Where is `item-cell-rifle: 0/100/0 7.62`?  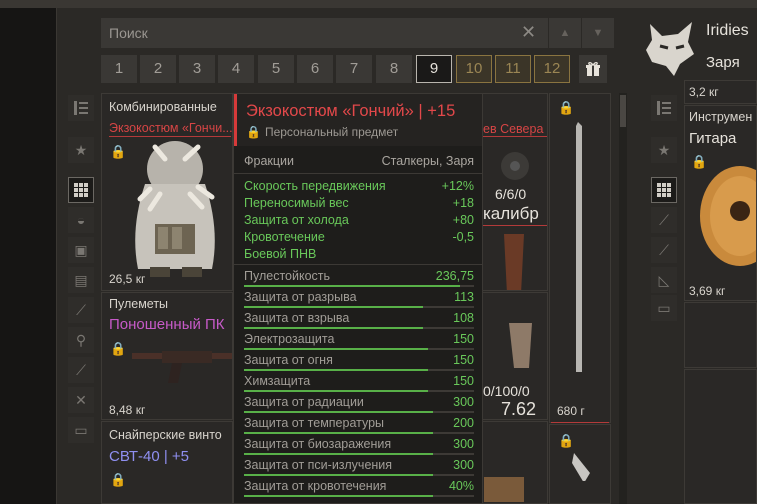
item-cell-rifle: 0/100/0 7.62 is located at coordinates (513, 356).